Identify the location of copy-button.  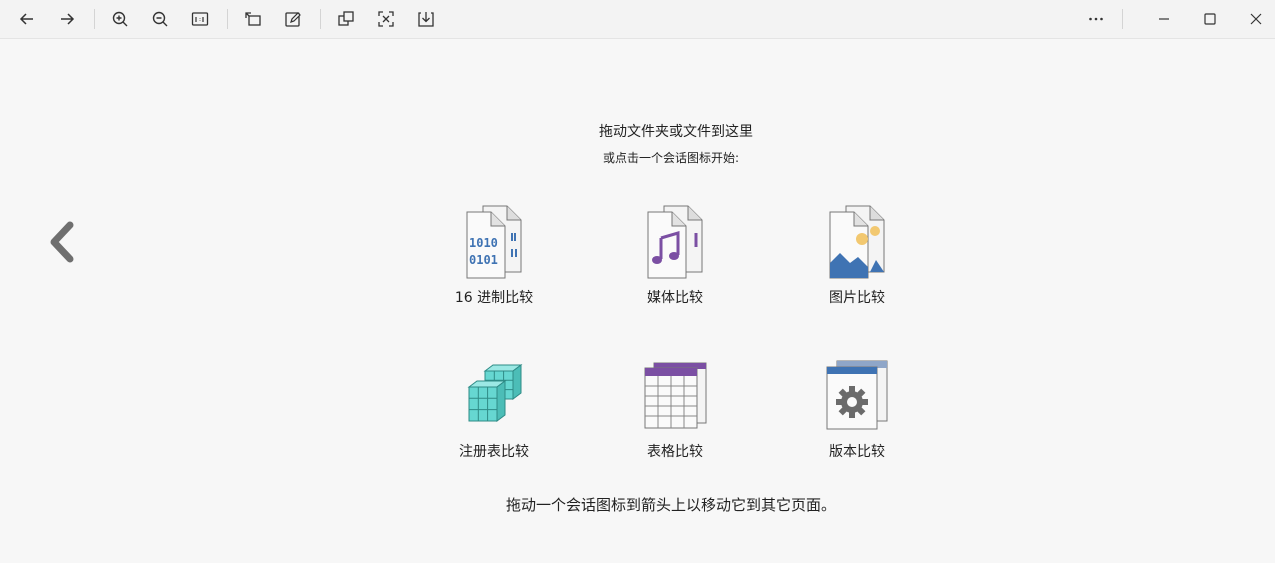
(346, 19).